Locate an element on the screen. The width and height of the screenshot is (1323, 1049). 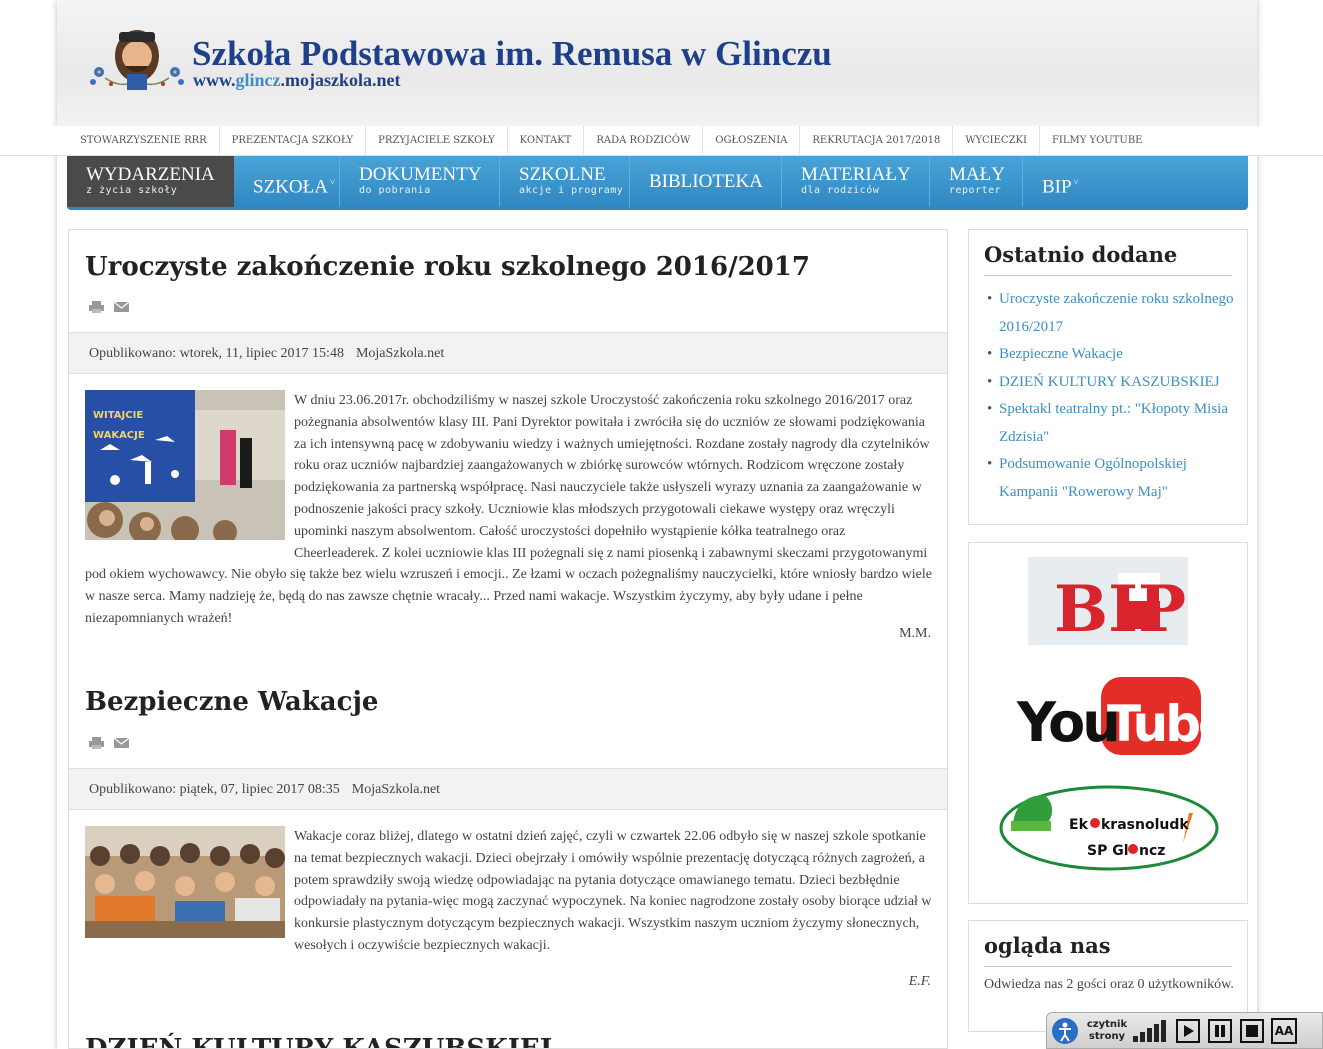
nav-label: MATERIAŁY is located at coordinates (856, 174).